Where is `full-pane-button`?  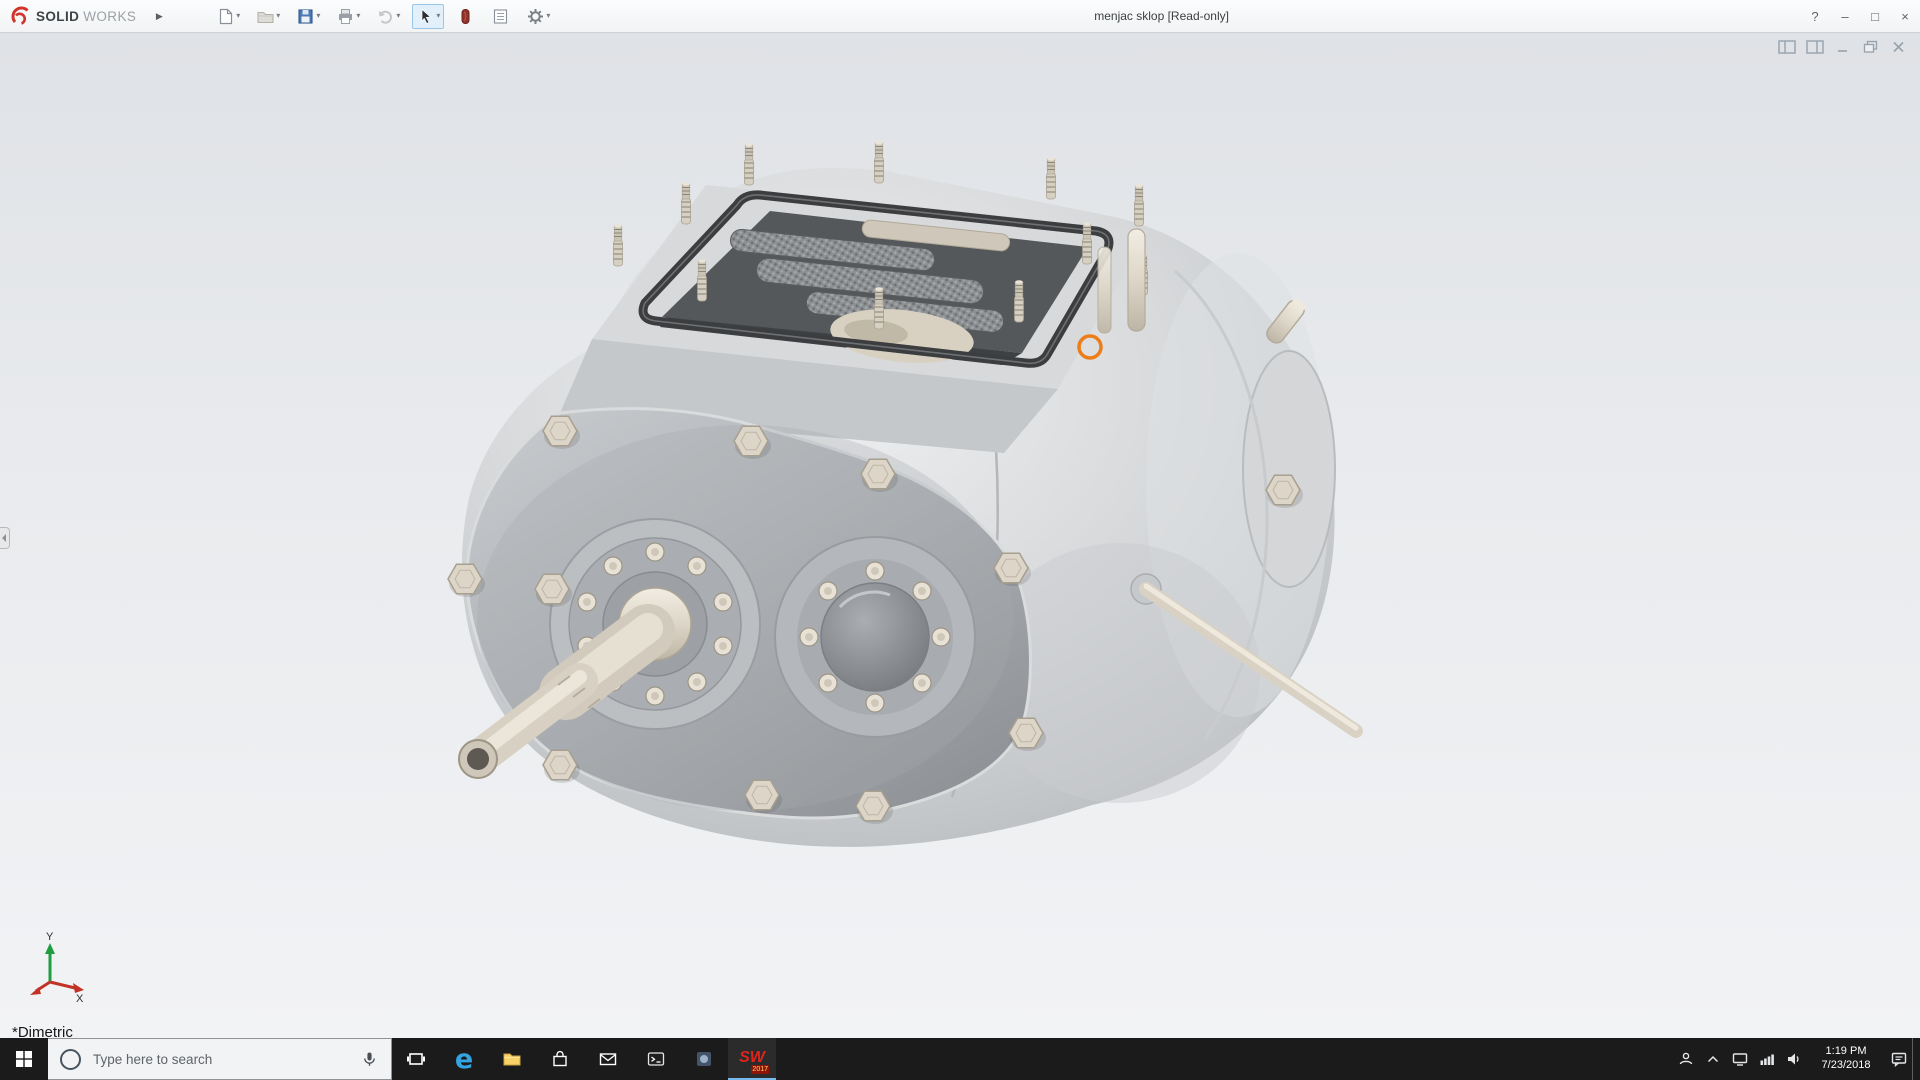 full-pane-button is located at coordinates (1815, 47).